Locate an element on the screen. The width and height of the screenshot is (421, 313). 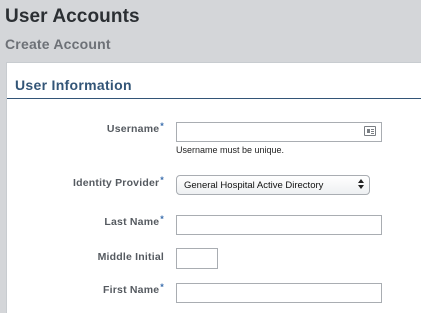
section-title: User Information is located at coordinates (73, 85).